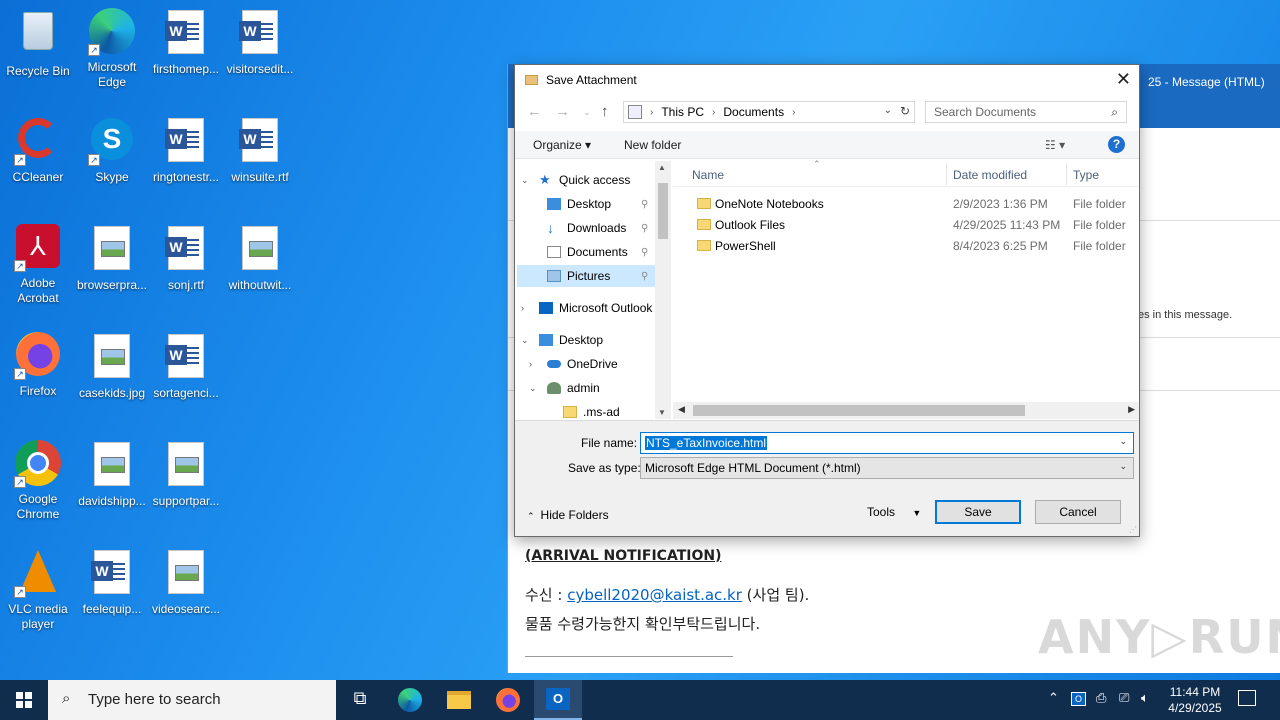 The width and height of the screenshot is (1280, 720). I want to click on scroll-left-icon: ◀, so click(681, 409).